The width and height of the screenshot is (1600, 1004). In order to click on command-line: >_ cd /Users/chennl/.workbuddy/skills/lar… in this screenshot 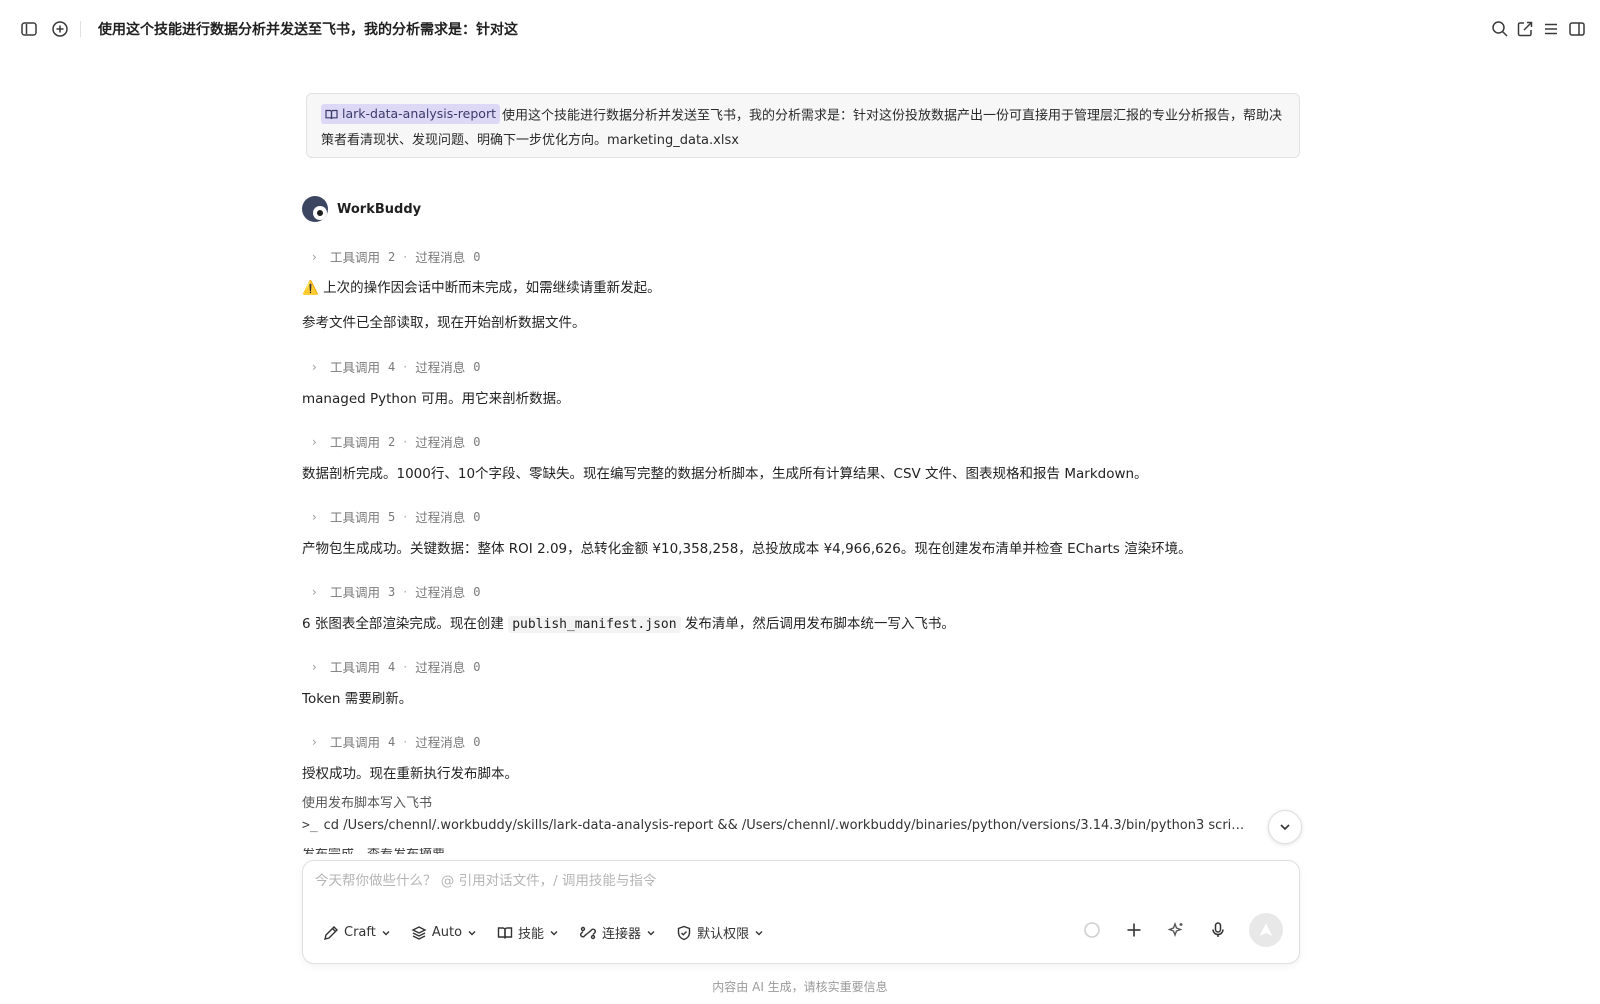, I will do `click(777, 825)`.